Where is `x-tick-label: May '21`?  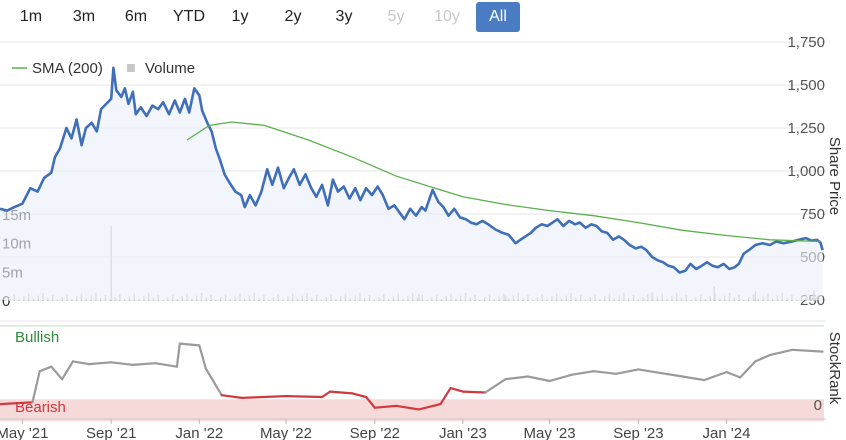 x-tick-label: May '21 is located at coordinates (24, 432).